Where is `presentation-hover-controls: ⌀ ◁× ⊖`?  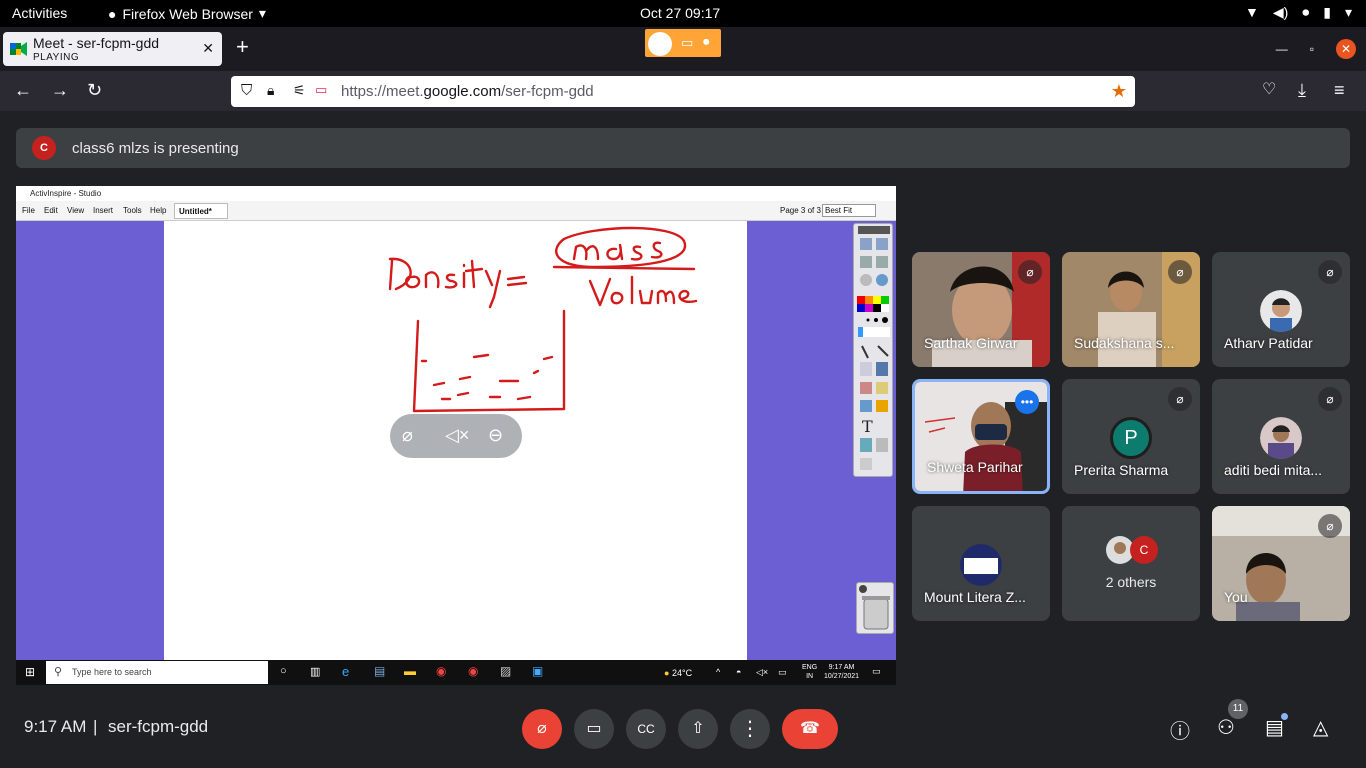
presentation-hover-controls: ⌀ ◁× ⊖ is located at coordinates (456, 436).